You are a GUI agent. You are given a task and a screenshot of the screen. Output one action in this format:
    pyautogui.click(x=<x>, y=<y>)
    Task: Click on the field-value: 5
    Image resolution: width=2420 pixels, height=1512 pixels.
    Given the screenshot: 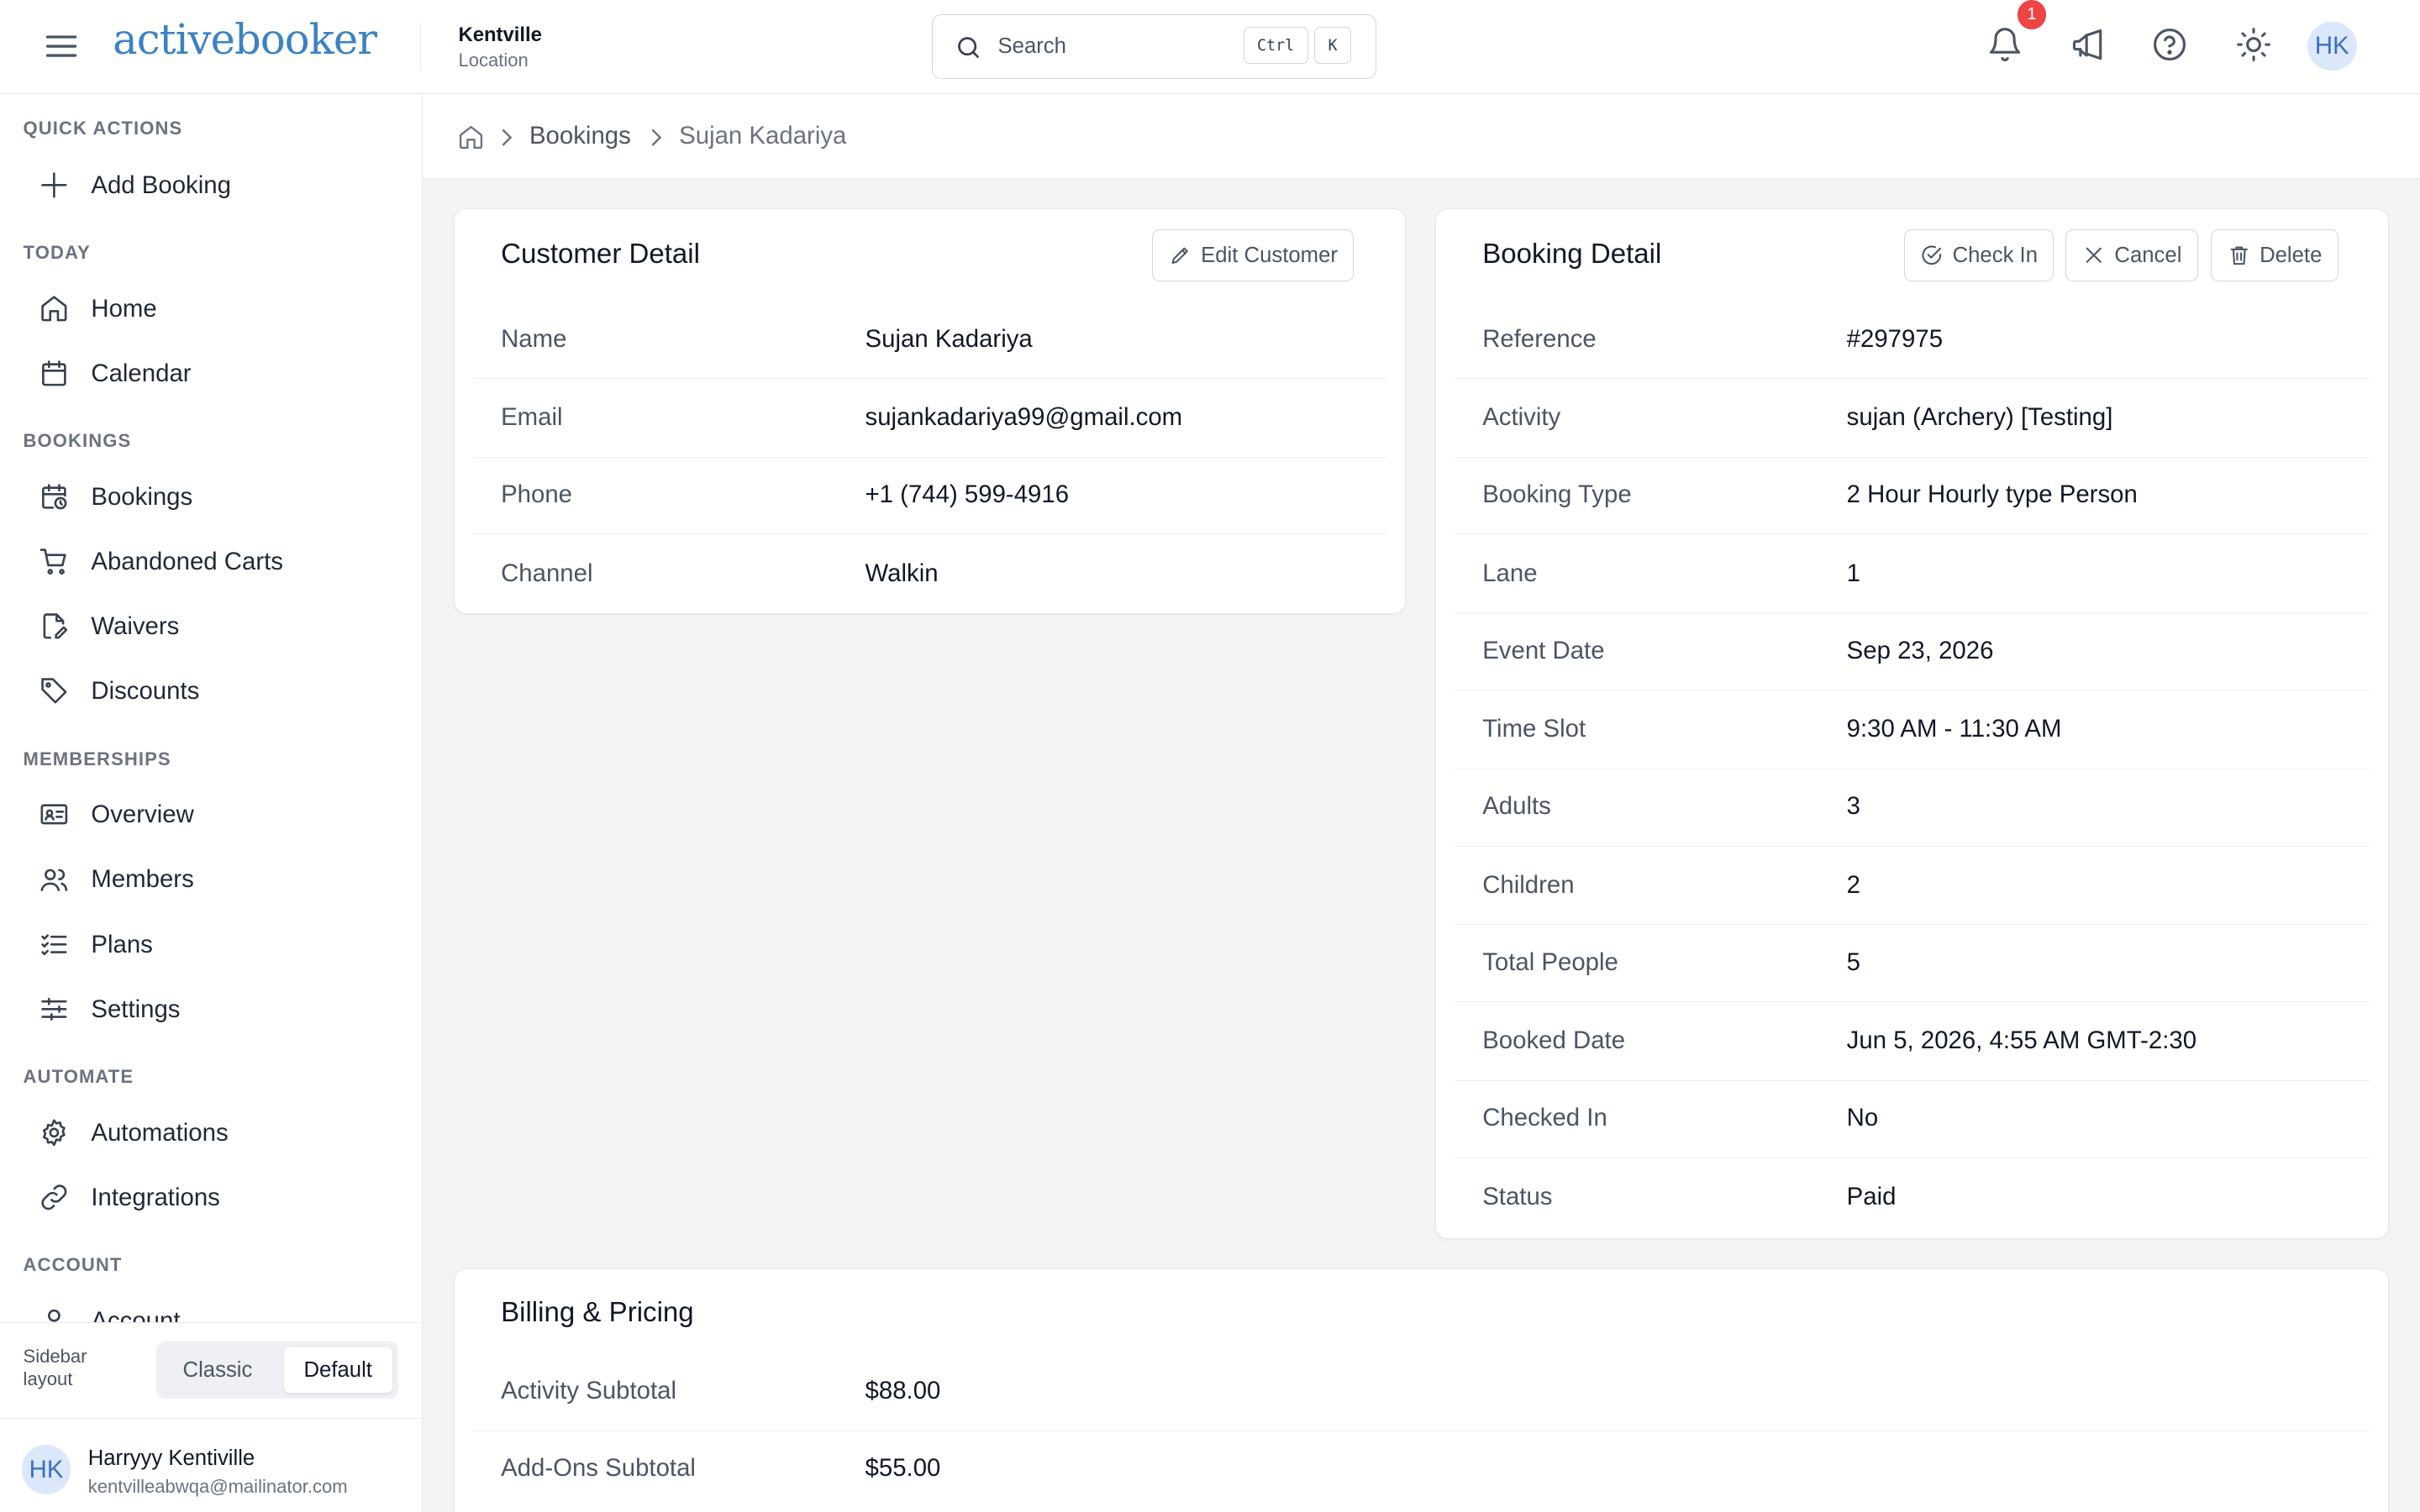 What is the action you would take?
    pyautogui.click(x=1854, y=962)
    